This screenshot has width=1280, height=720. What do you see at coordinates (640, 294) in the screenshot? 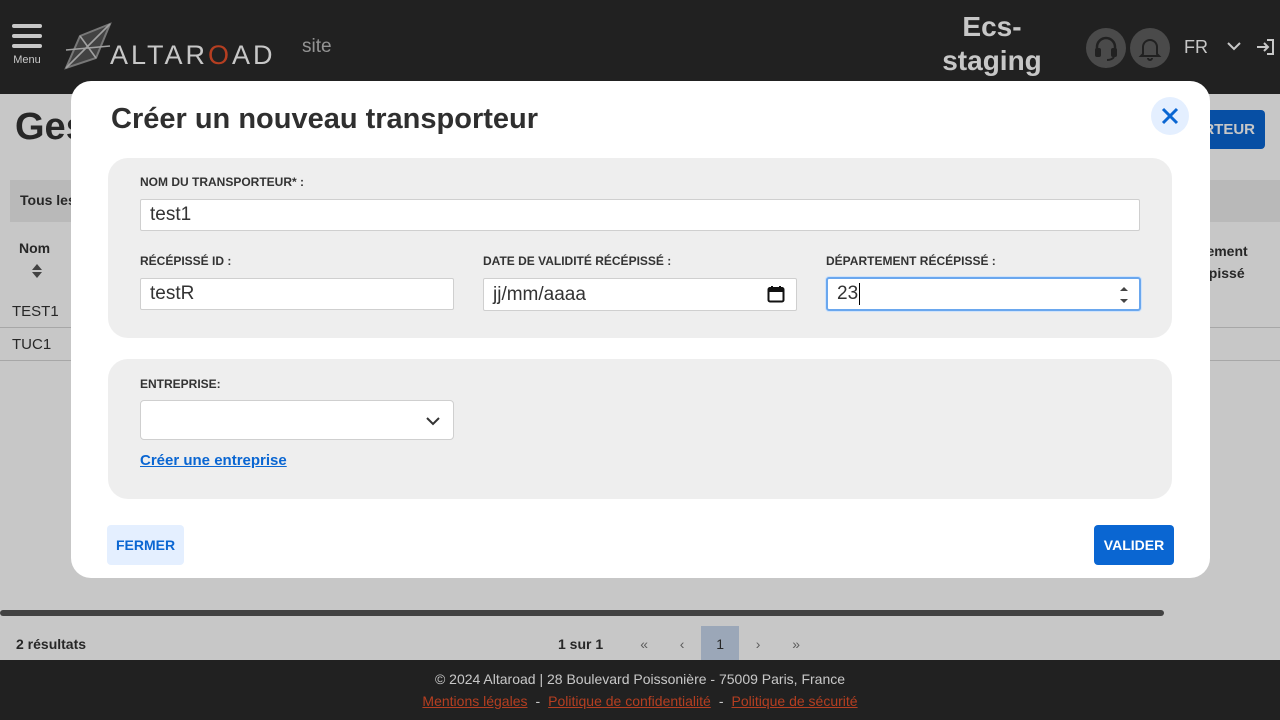
I see `receipt-validity-date-input: jj/mm/aaaa` at bounding box center [640, 294].